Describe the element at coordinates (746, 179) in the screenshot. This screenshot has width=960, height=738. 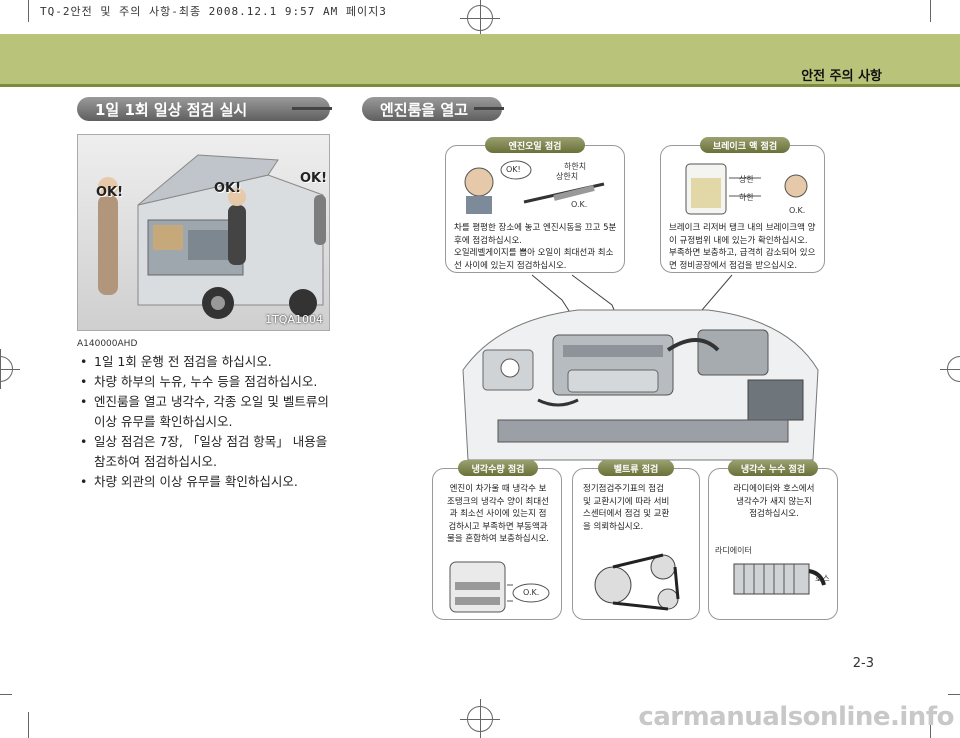
I see `upper-limit-label: 상한` at that location.